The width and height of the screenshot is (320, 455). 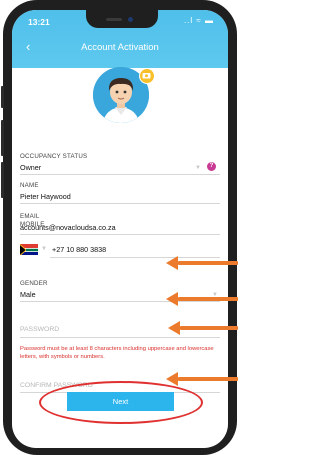 I want to click on name-label: NAME, so click(x=29, y=185).